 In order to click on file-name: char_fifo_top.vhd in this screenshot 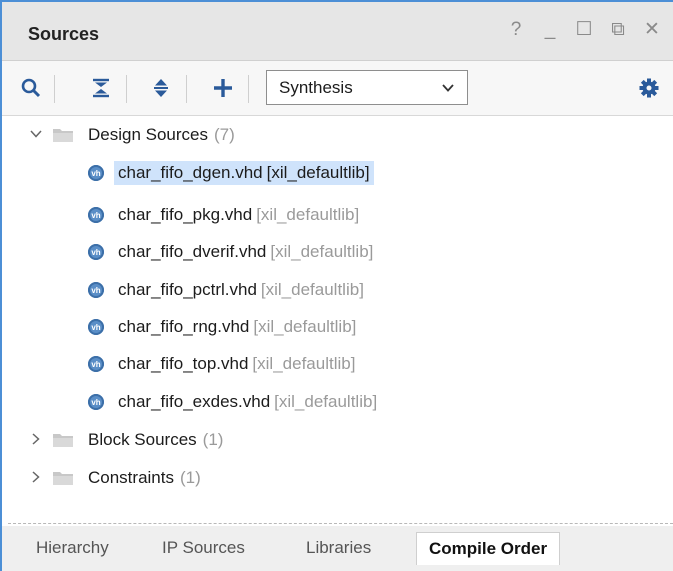, I will do `click(183, 363)`.